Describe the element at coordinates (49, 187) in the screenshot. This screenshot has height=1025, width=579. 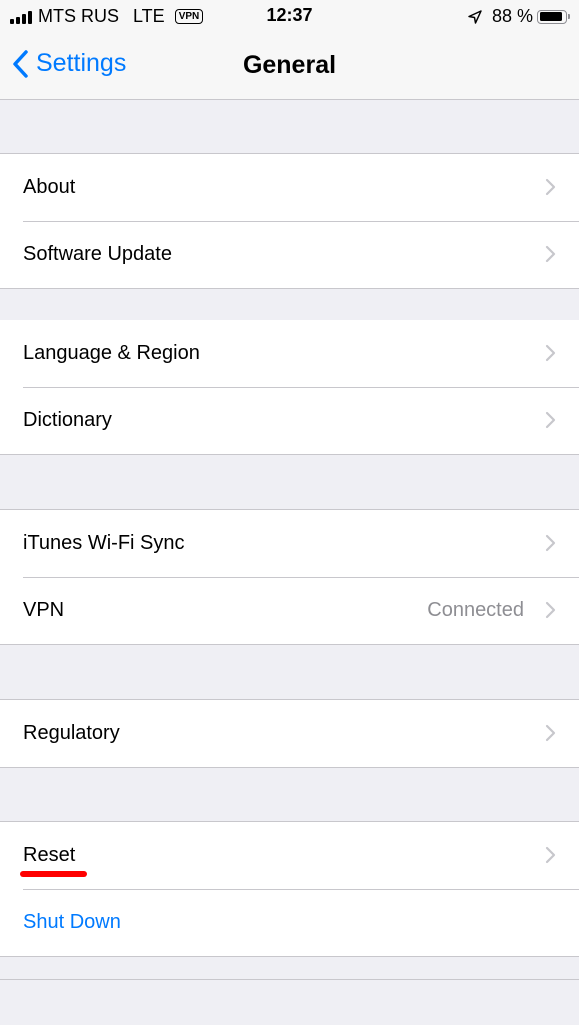
I see `row-label: About` at that location.